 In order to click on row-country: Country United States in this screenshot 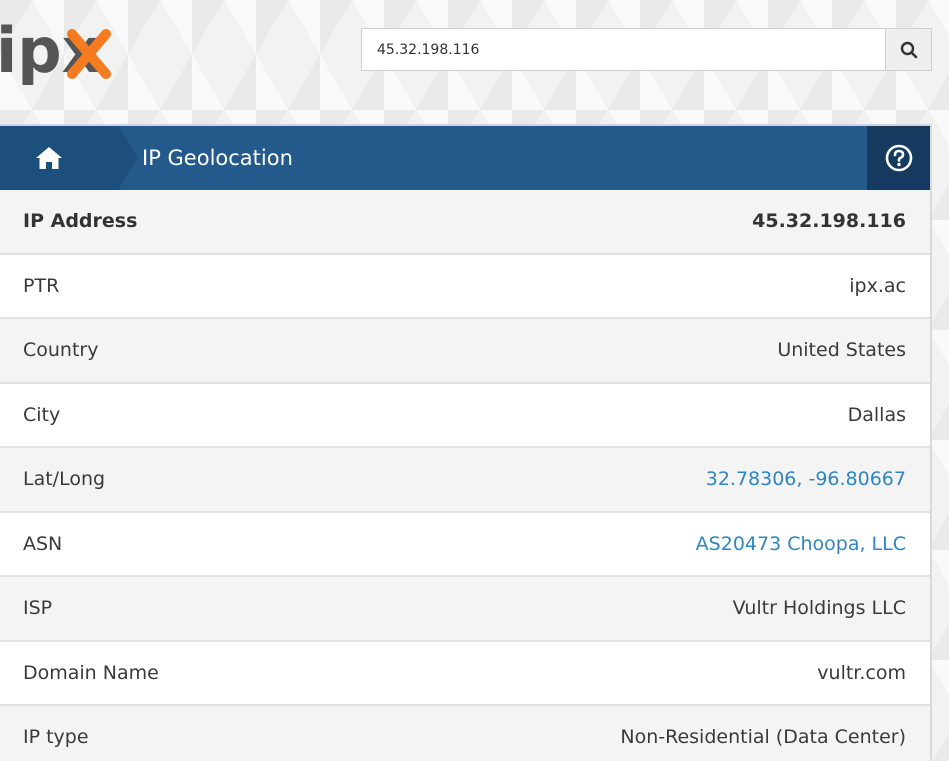, I will do `click(465, 351)`.